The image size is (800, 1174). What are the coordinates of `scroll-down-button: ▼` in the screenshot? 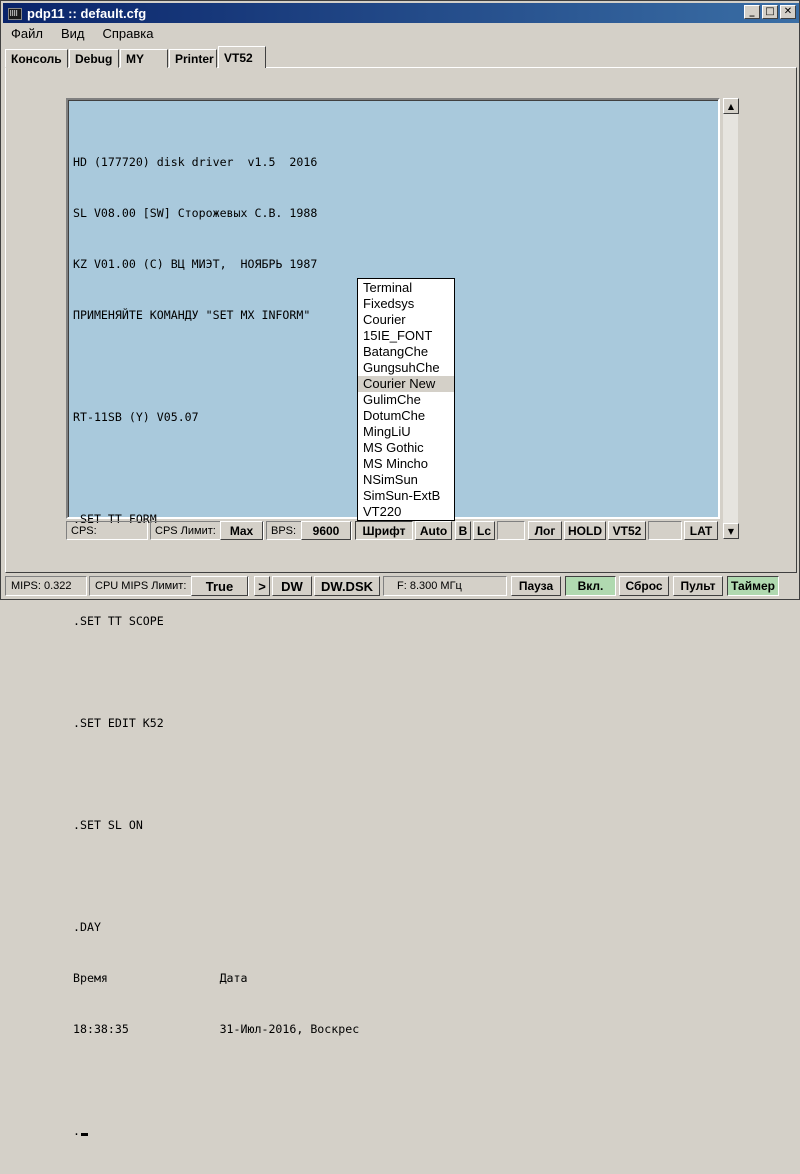 It's located at (731, 531).